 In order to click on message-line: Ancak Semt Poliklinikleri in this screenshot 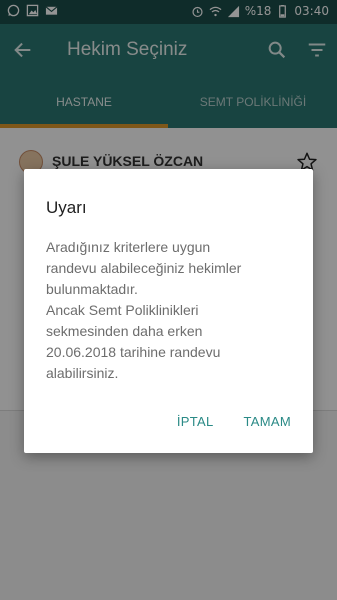, I will do `click(122, 310)`.